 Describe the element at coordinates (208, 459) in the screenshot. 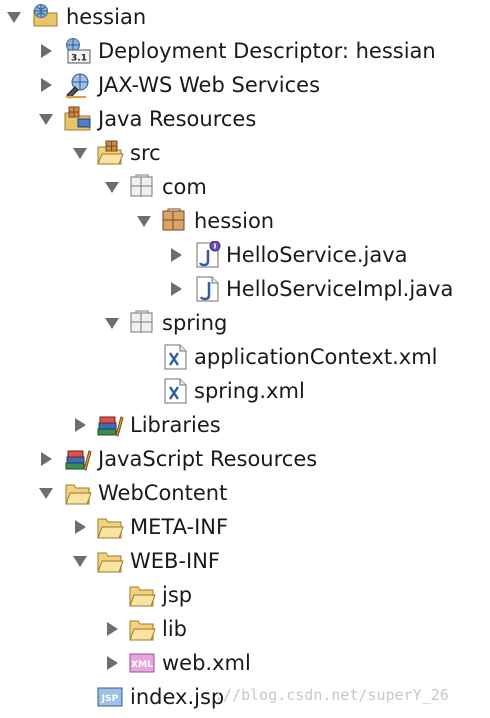

I see `tree-item-label: JavaScript Resources` at that location.